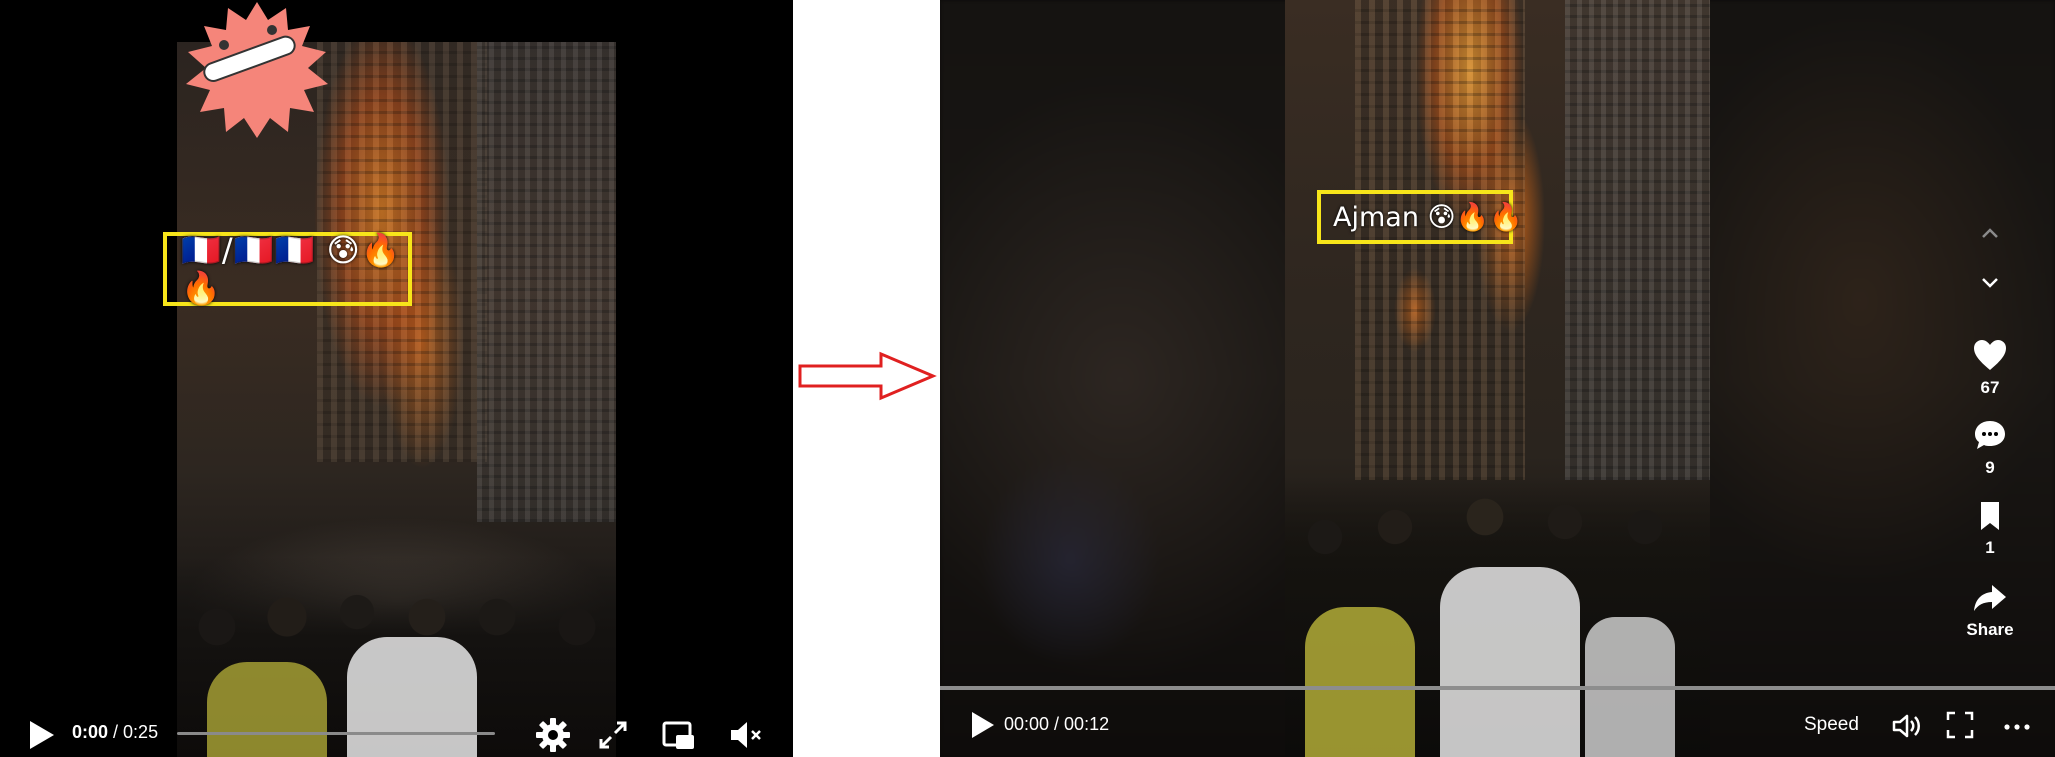 This screenshot has height=757, width=2055. I want to click on share-button: Share, so click(1990, 611).